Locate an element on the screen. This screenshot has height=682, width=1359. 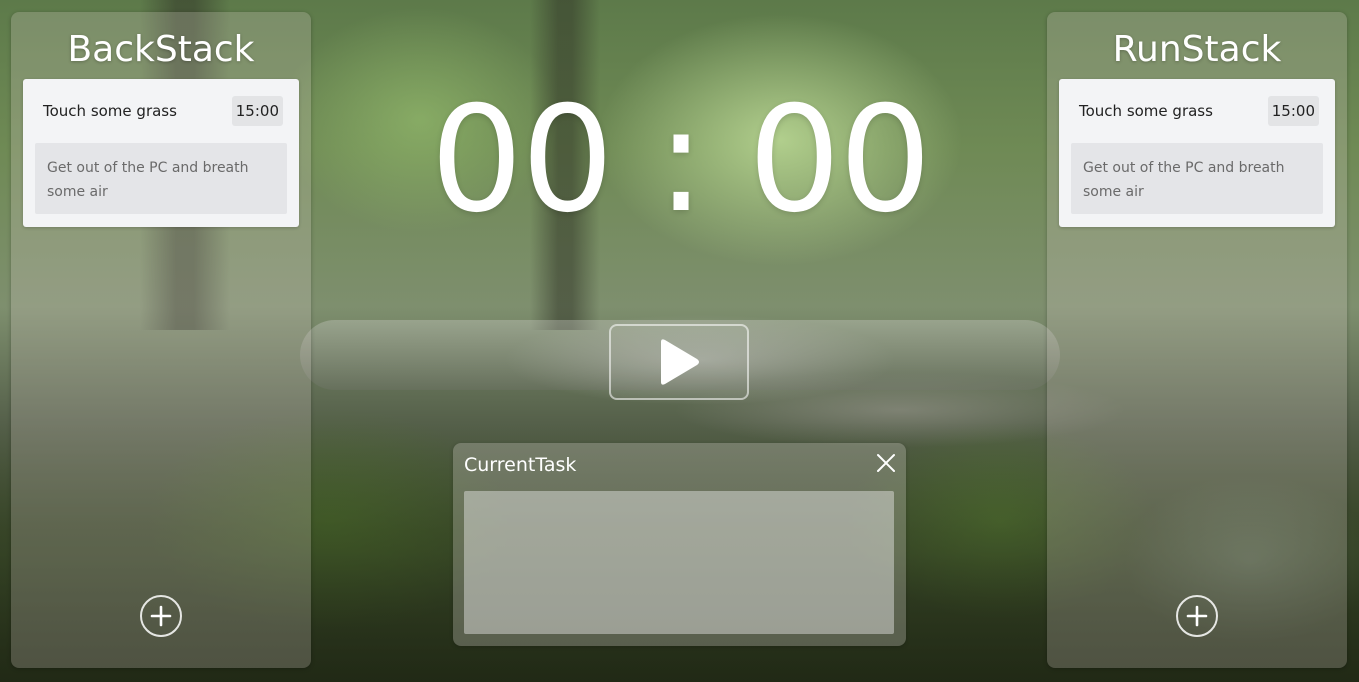
backstack-title: BackStack is located at coordinates (161, 49).